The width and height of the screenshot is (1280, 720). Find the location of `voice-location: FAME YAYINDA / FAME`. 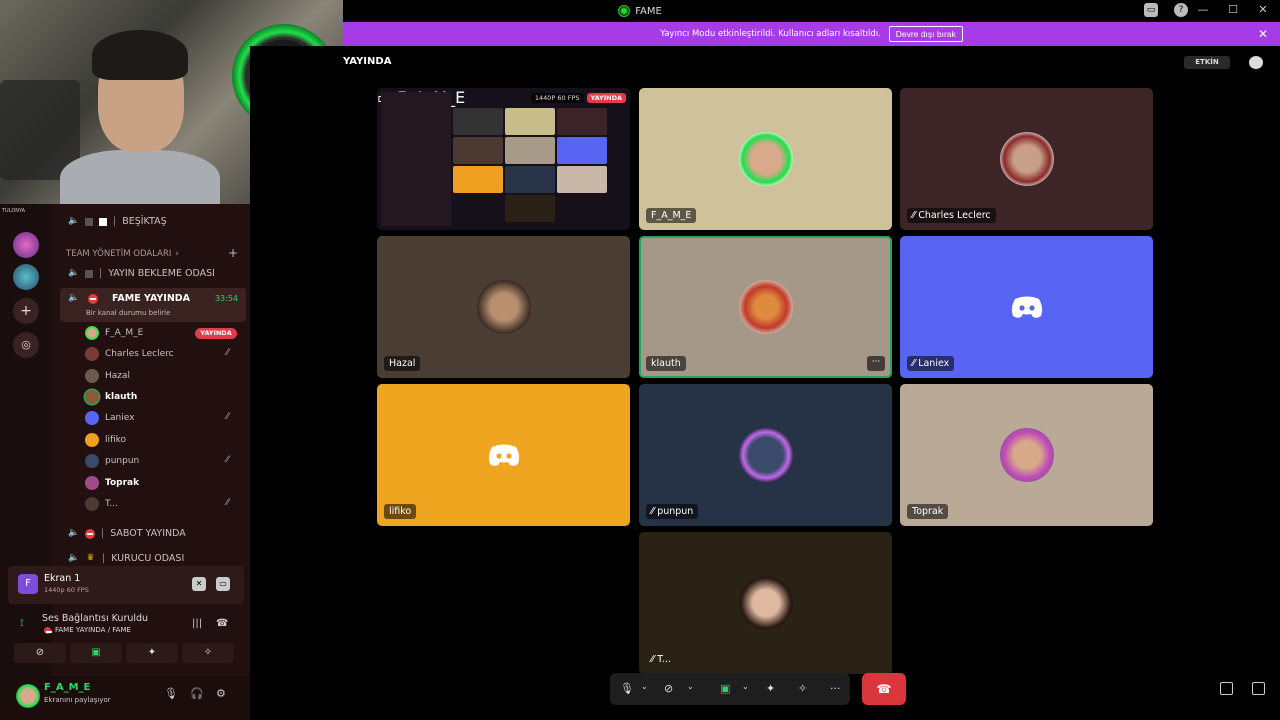

voice-location: FAME YAYINDA / FAME is located at coordinates (87, 630).